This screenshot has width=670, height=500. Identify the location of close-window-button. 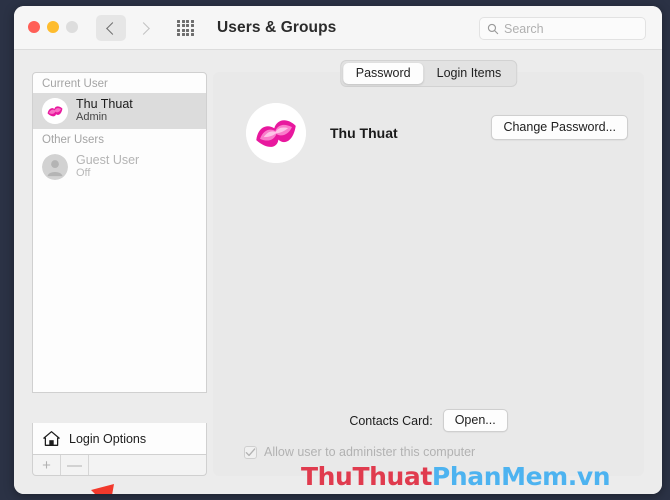
(34, 27).